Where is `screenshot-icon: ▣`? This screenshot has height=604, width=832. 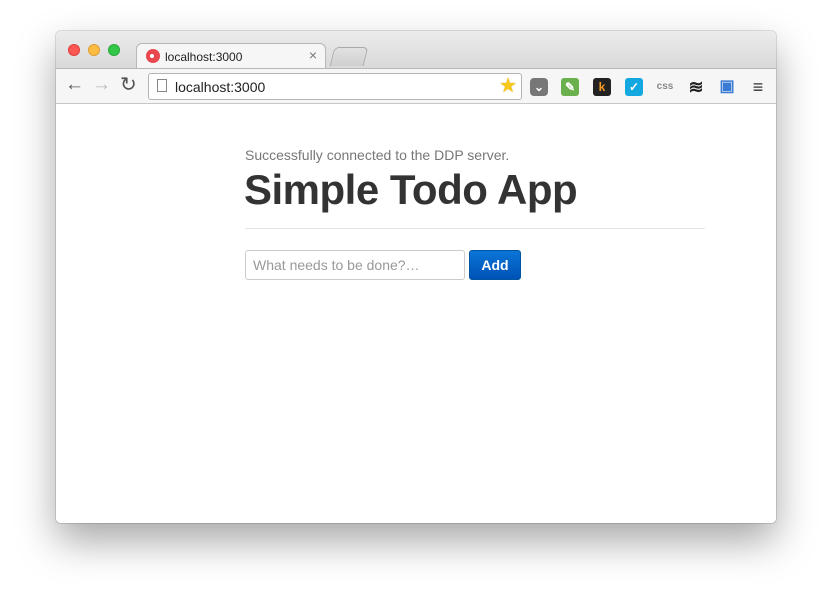 screenshot-icon: ▣ is located at coordinates (727, 87).